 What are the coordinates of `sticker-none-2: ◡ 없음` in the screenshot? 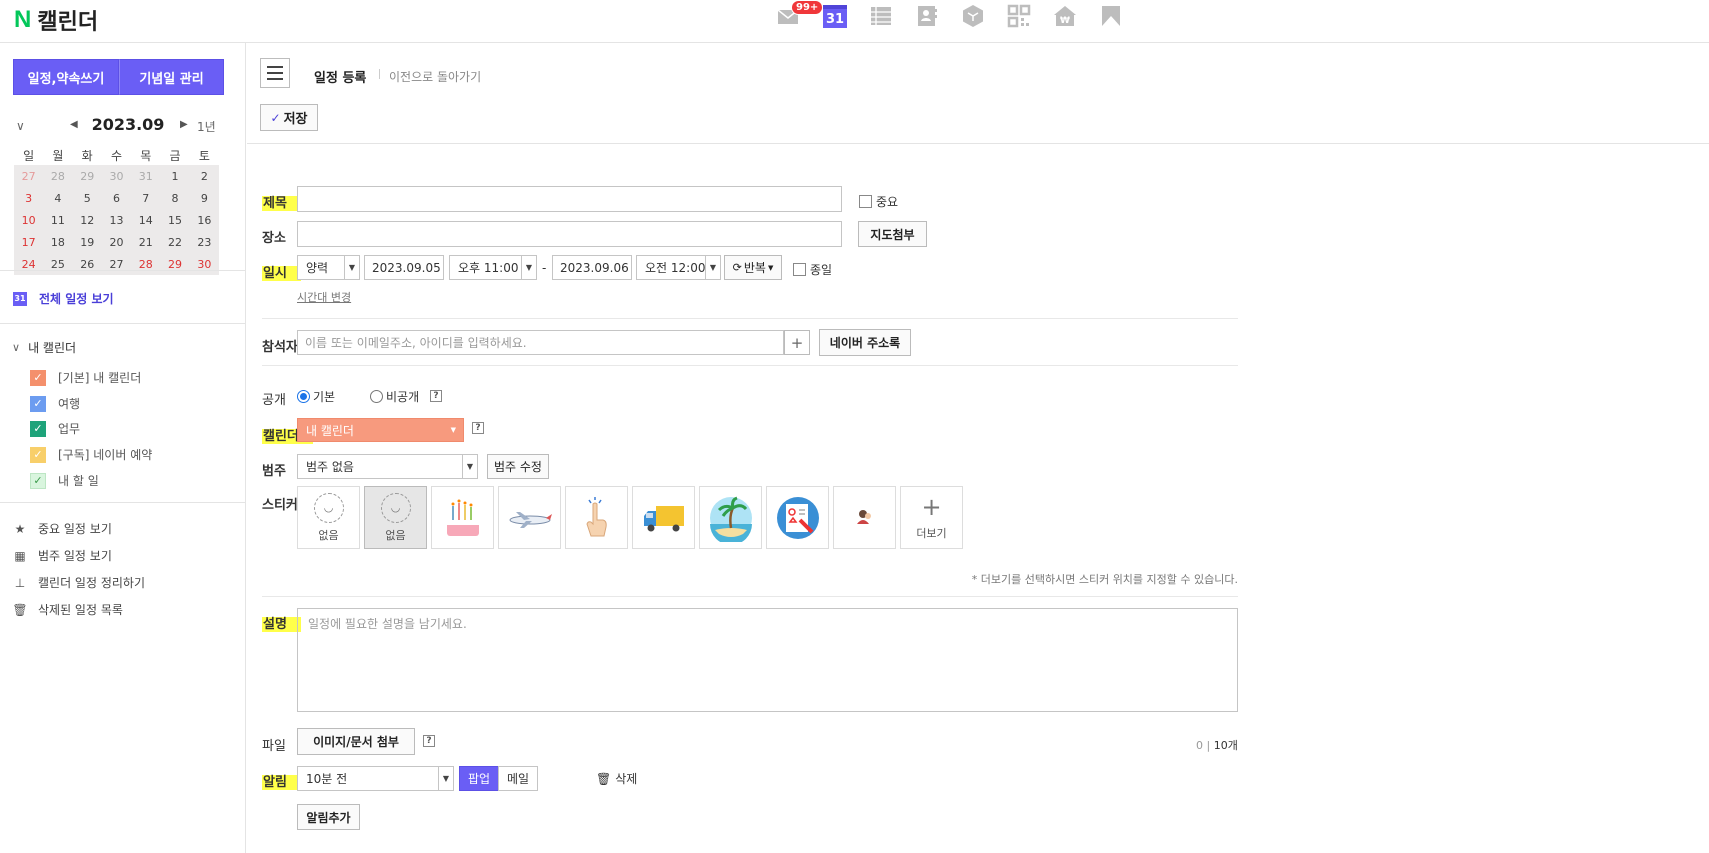 It's located at (395, 517).